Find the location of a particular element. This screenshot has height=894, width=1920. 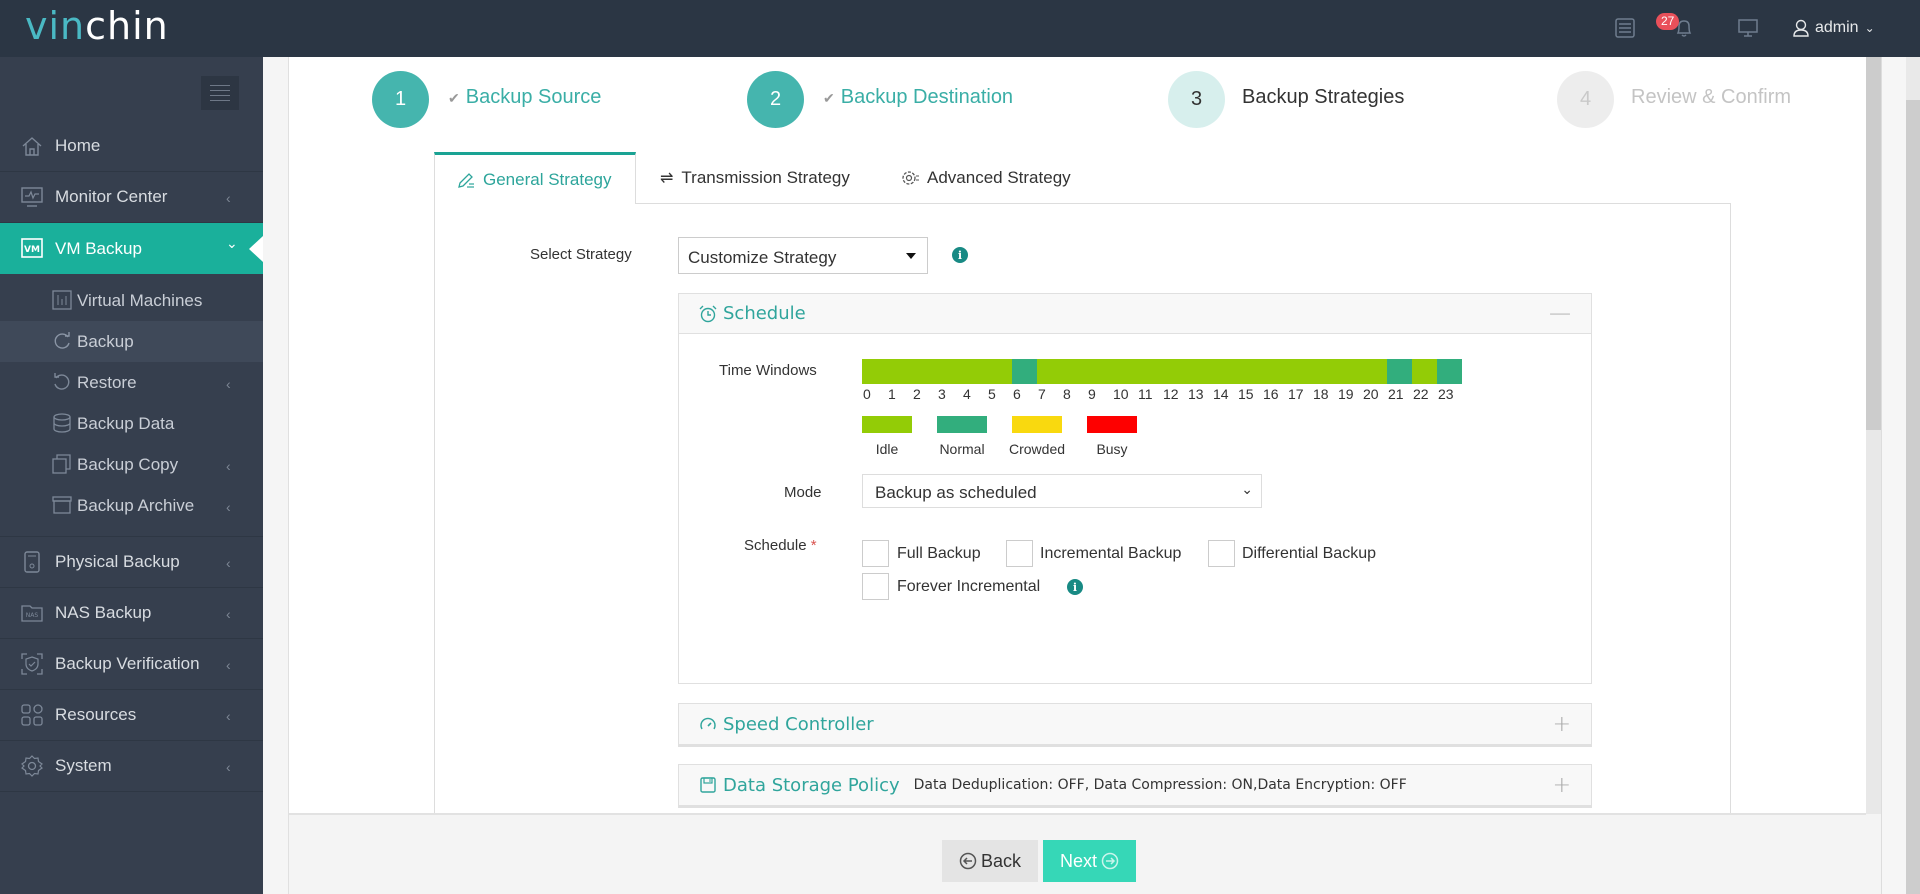

menu-toggle-button is located at coordinates (220, 93).